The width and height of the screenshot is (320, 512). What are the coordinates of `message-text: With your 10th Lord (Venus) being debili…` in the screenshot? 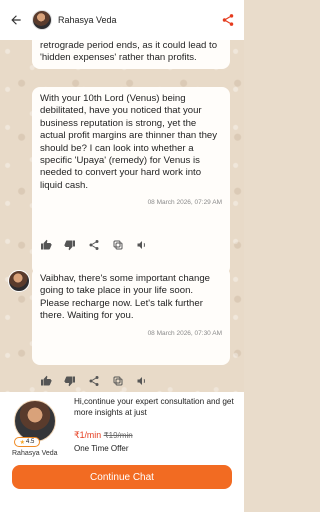 It's located at (129, 142).